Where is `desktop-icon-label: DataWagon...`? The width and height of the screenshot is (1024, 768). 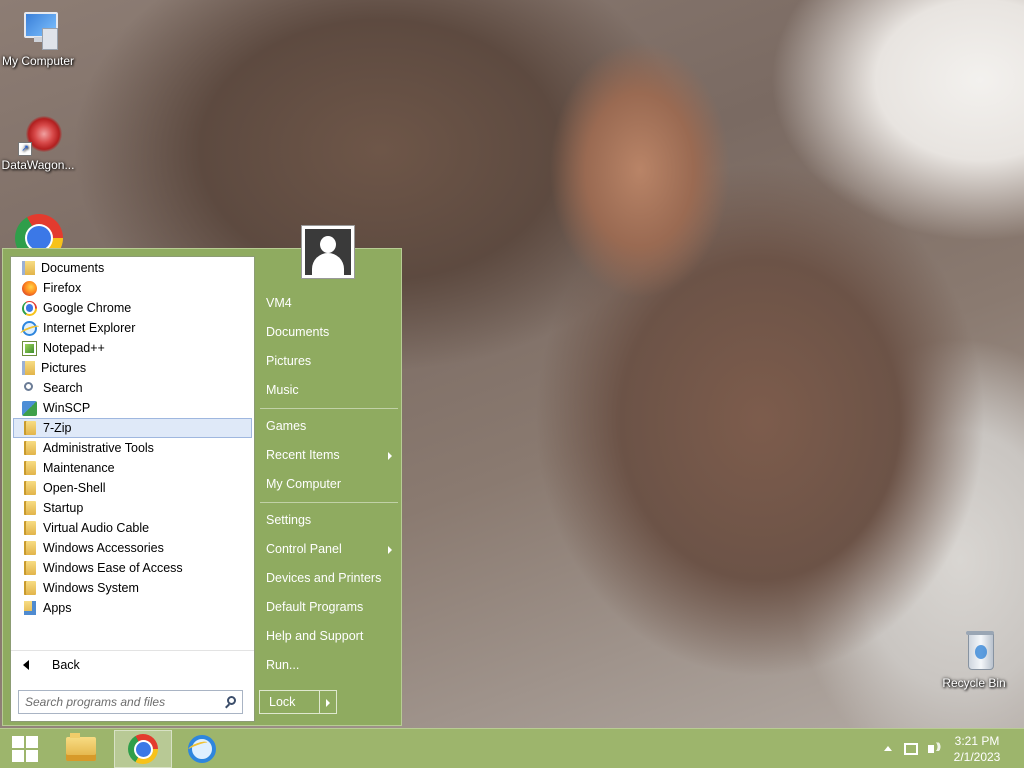
desktop-icon-label: DataWagon... is located at coordinates (38, 165).